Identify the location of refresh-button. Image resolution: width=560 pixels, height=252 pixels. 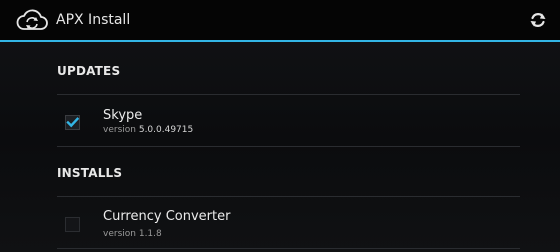
(538, 20).